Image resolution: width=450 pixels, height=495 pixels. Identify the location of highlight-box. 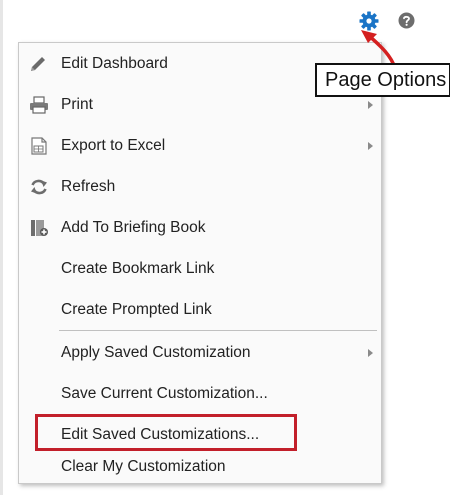
(166, 432).